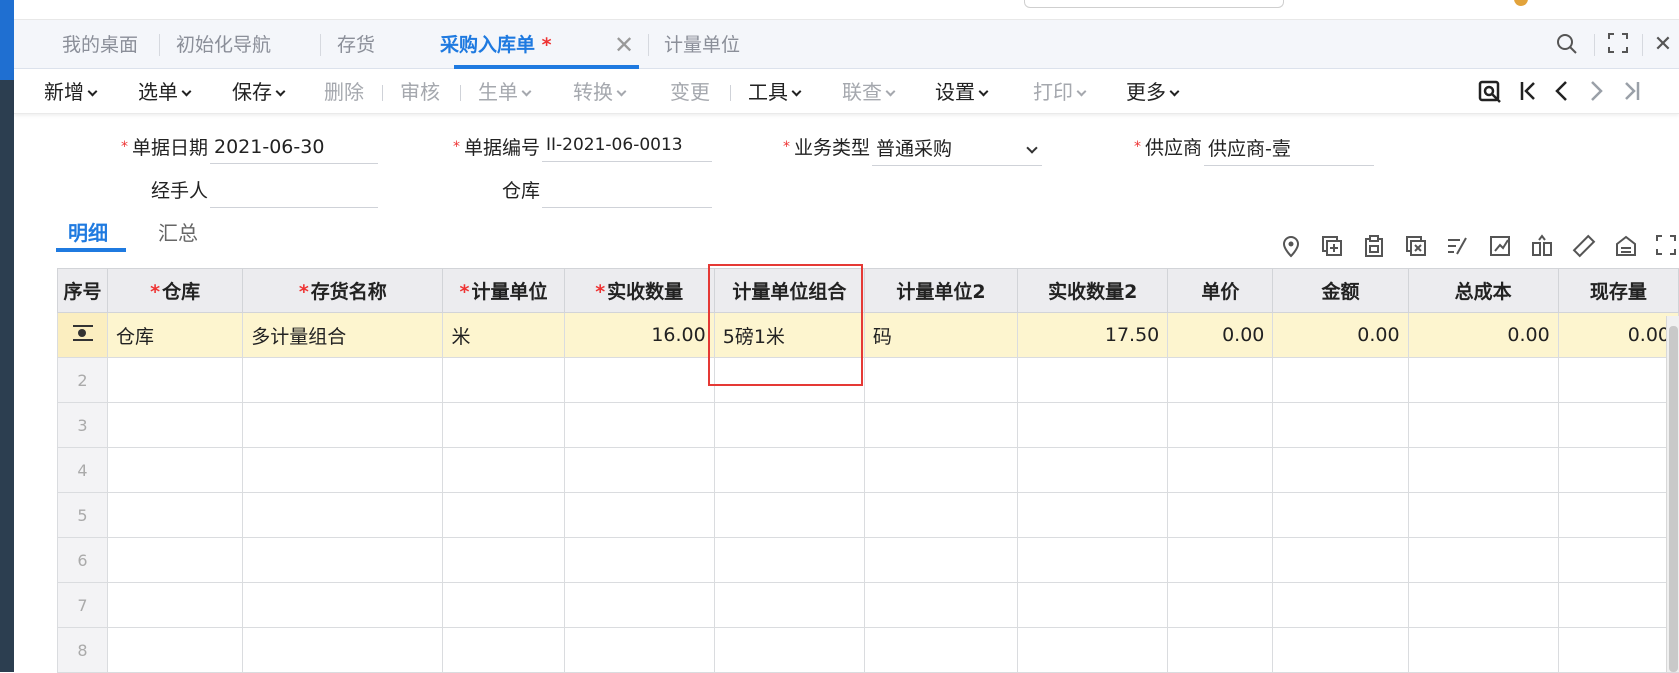  Describe the element at coordinates (1220, 335) in the screenshot. I see `cell-price: 0.00` at that location.